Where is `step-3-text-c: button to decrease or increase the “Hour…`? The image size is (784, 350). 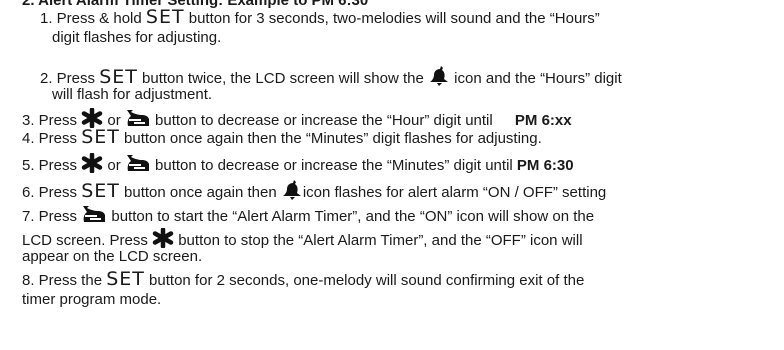 step-3-text-c: button to decrease or increase the “Hour… is located at coordinates (323, 120).